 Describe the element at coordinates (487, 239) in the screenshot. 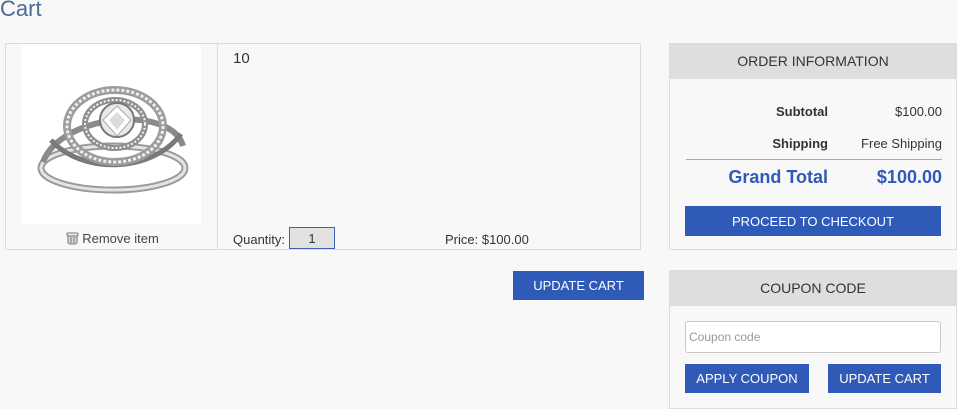

I see `item-price: Price: $100.00` at that location.